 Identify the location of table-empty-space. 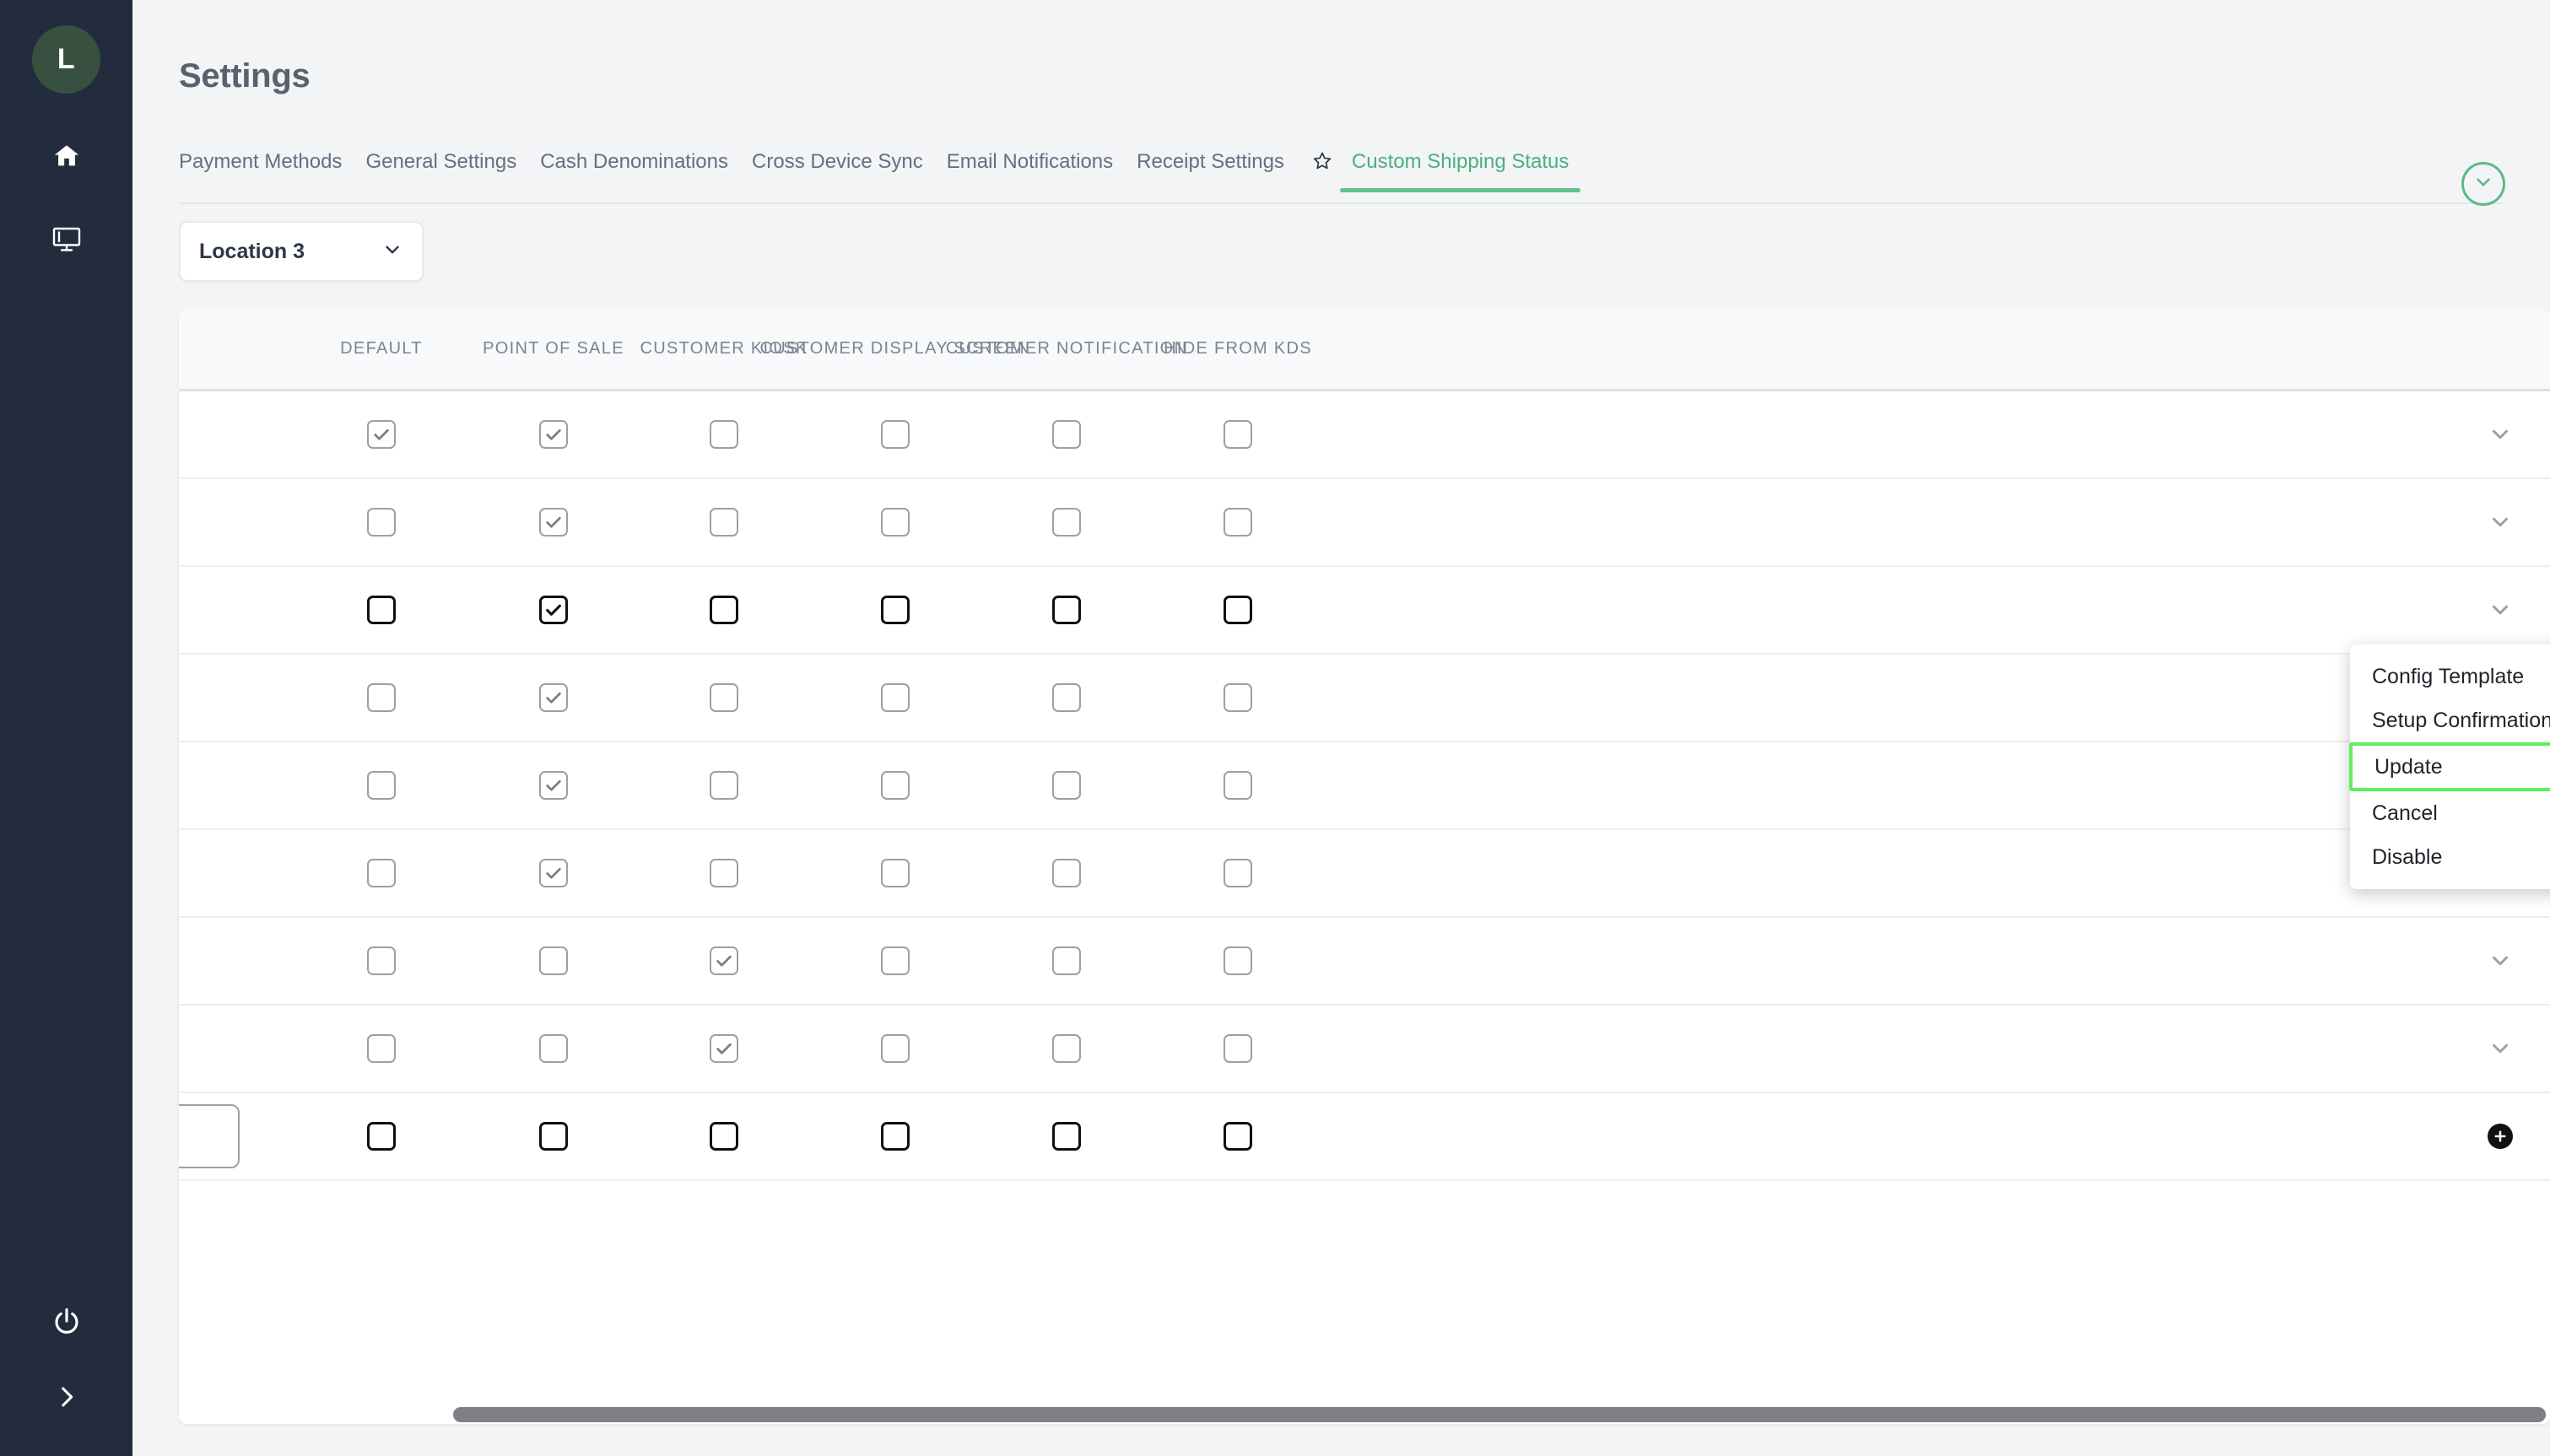
(1364, 1274).